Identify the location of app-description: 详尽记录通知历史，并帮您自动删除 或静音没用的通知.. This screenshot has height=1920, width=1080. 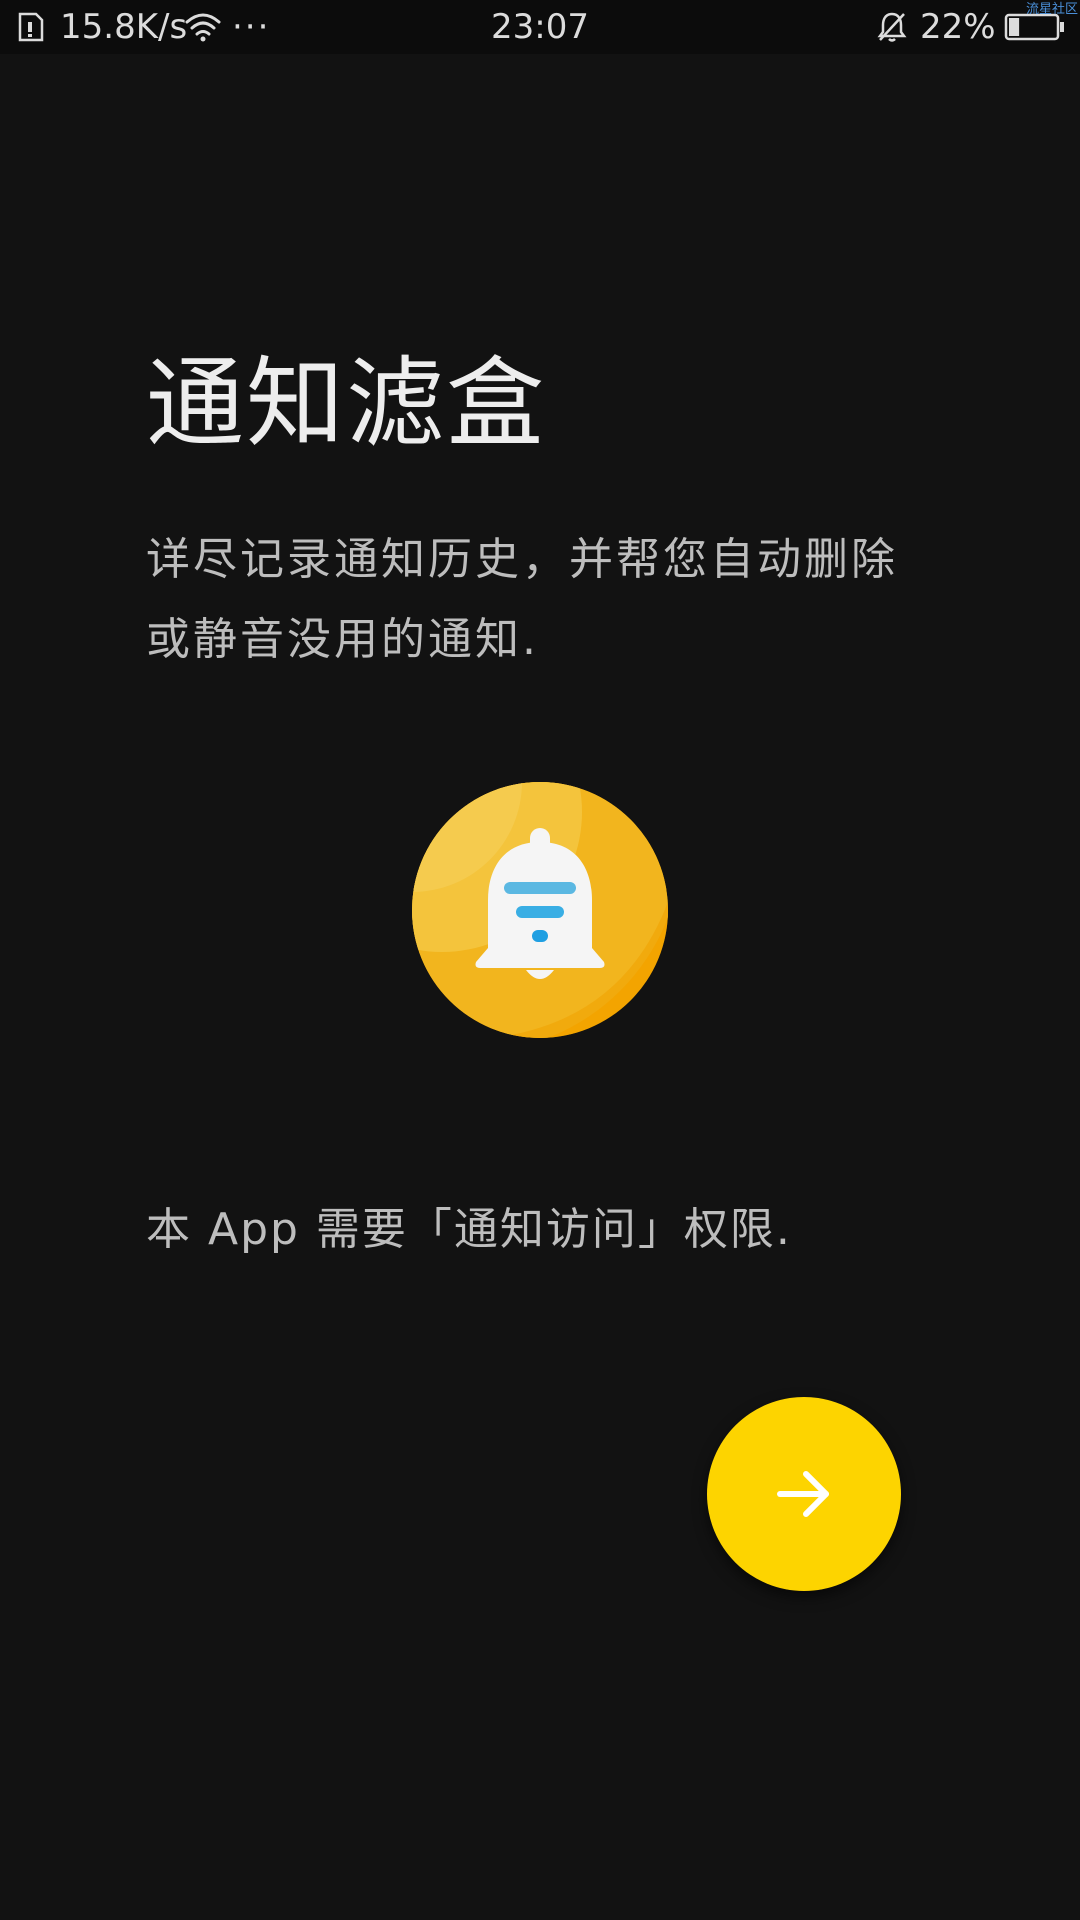
(546, 600).